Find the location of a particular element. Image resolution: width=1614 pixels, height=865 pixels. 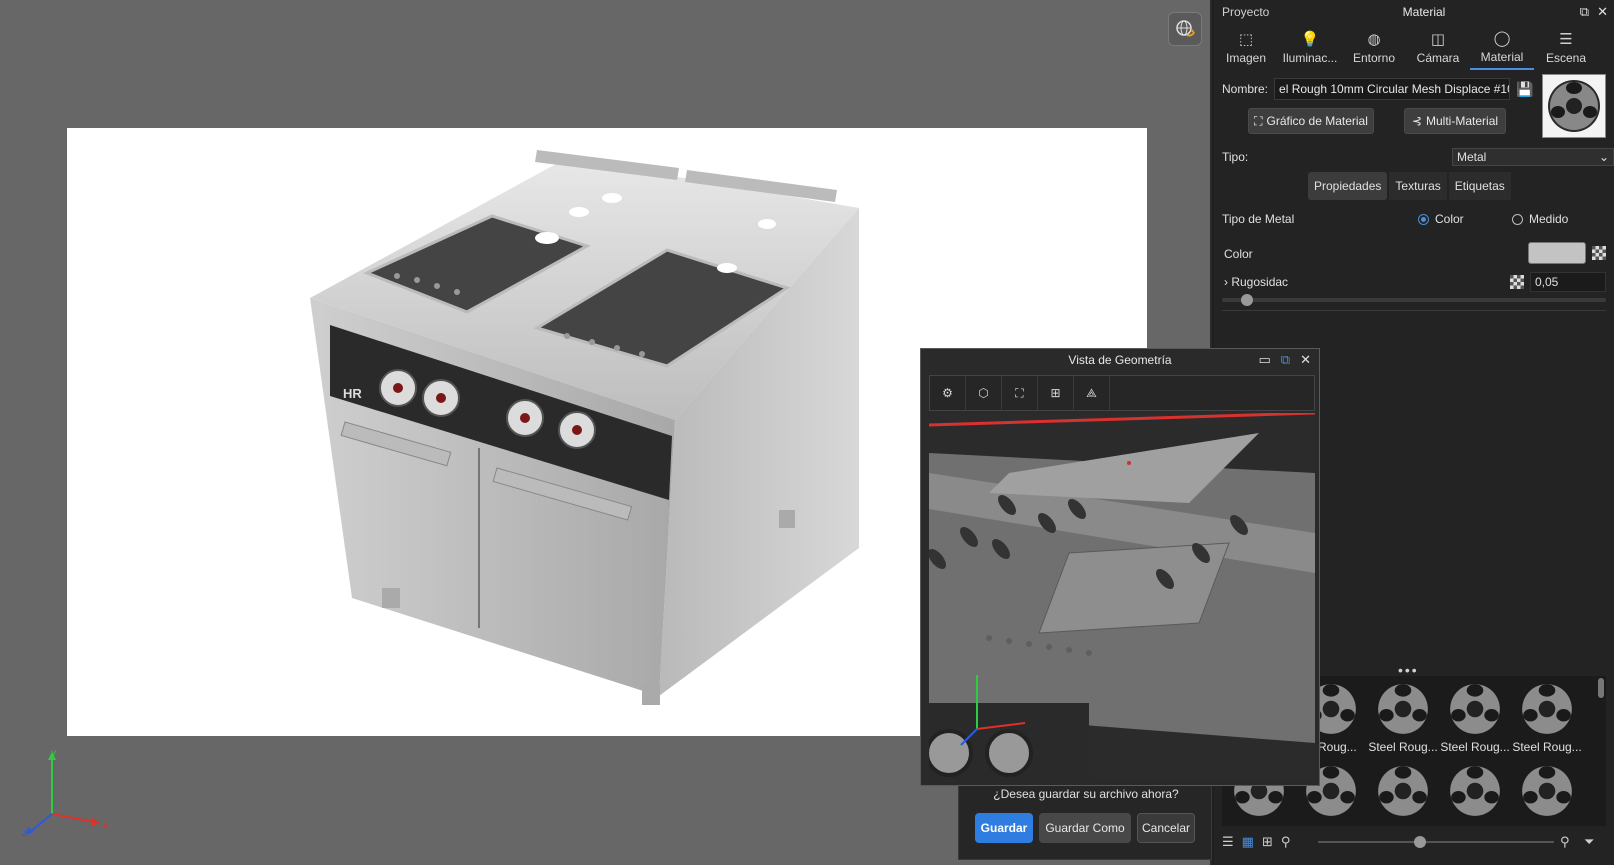

roughness-slider-knob is located at coordinates (1246, 300).